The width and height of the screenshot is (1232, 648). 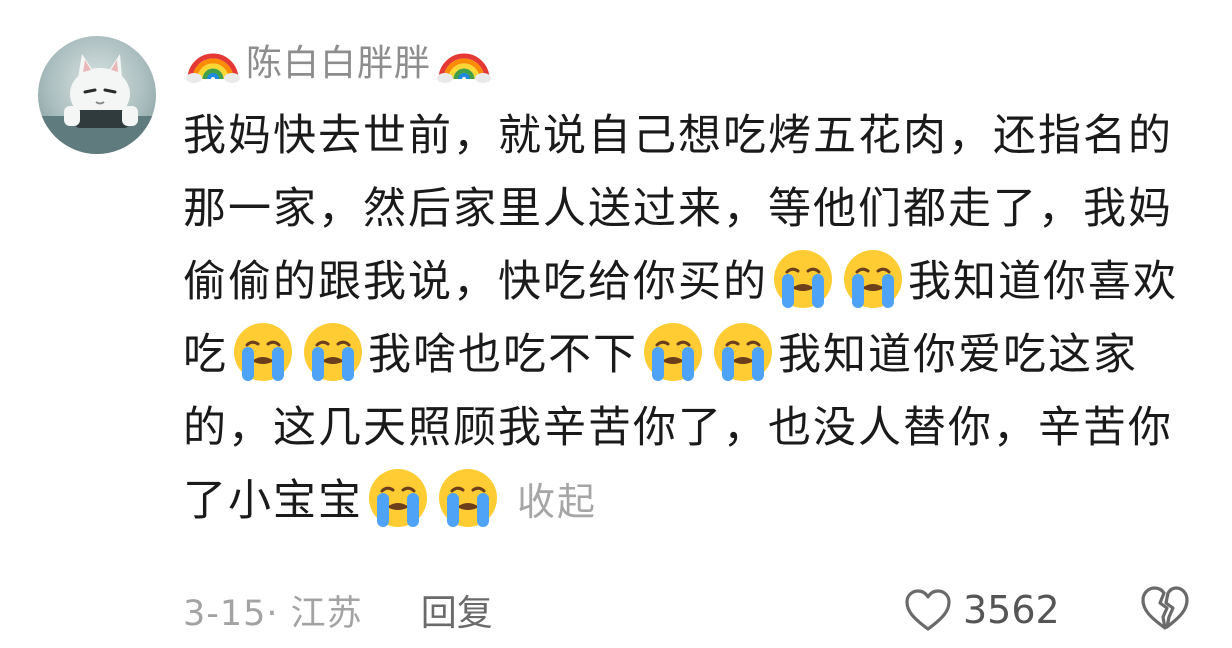 What do you see at coordinates (928, 610) in the screenshot?
I see `heart-outline-icon` at bounding box center [928, 610].